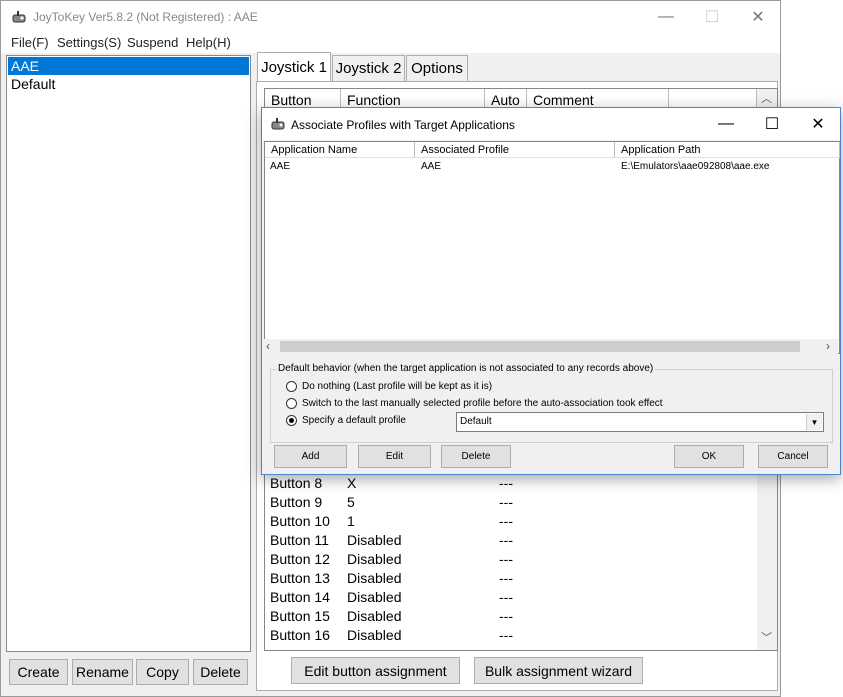  What do you see at coordinates (296, 483) in the screenshot?
I see `row-button: Button 8` at bounding box center [296, 483].